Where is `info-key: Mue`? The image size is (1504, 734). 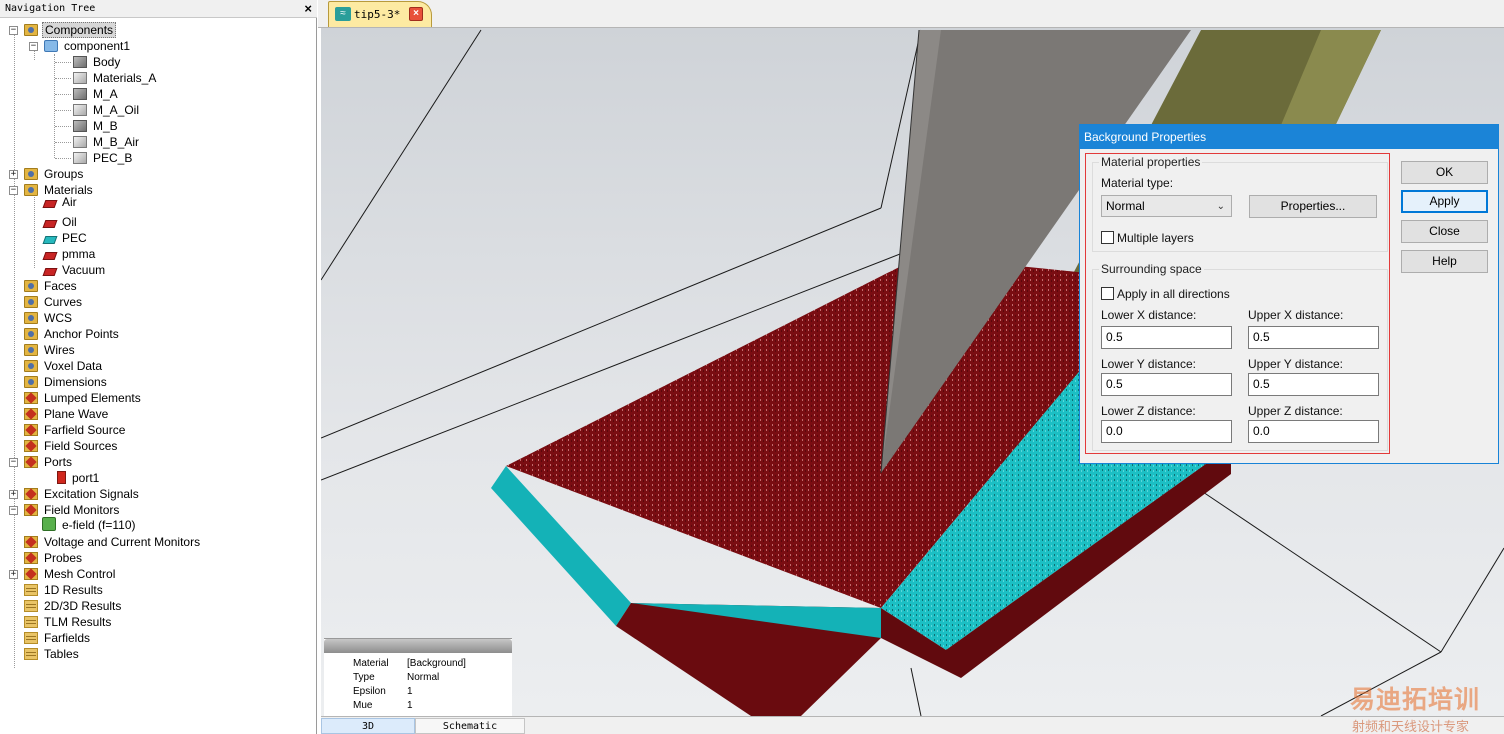
info-key: Mue is located at coordinates (363, 705).